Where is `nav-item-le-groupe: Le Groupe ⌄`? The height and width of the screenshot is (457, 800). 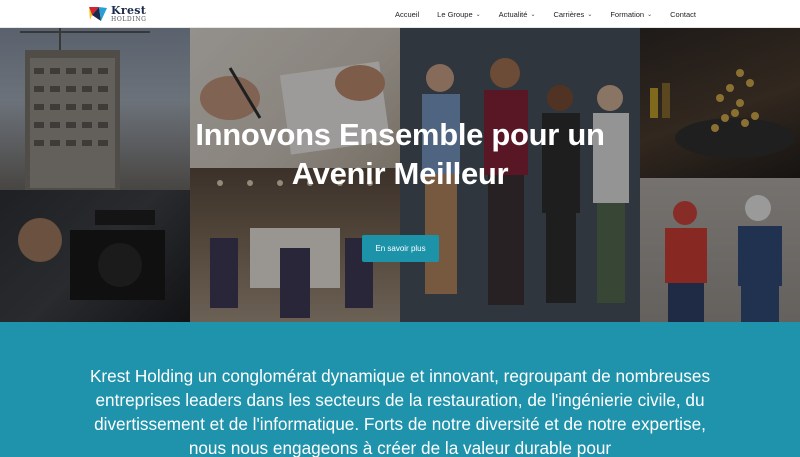
nav-item-le-groupe: Le Groupe ⌄ is located at coordinates (458, 14).